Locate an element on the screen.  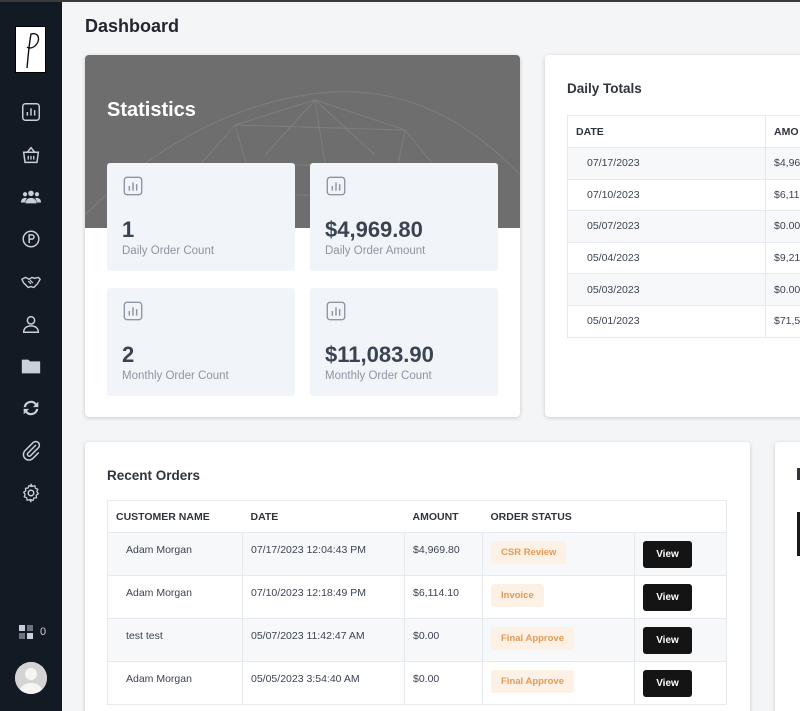
status-badge: Invoice is located at coordinates (517, 595).